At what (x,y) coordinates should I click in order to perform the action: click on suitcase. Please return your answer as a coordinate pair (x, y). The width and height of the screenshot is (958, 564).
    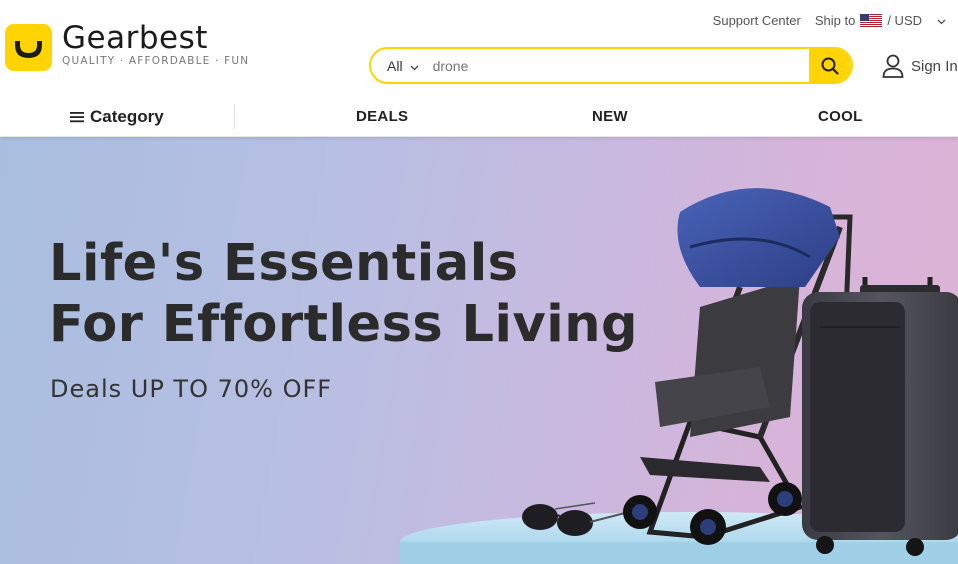
    Looking at the image, I should click on (880, 416).